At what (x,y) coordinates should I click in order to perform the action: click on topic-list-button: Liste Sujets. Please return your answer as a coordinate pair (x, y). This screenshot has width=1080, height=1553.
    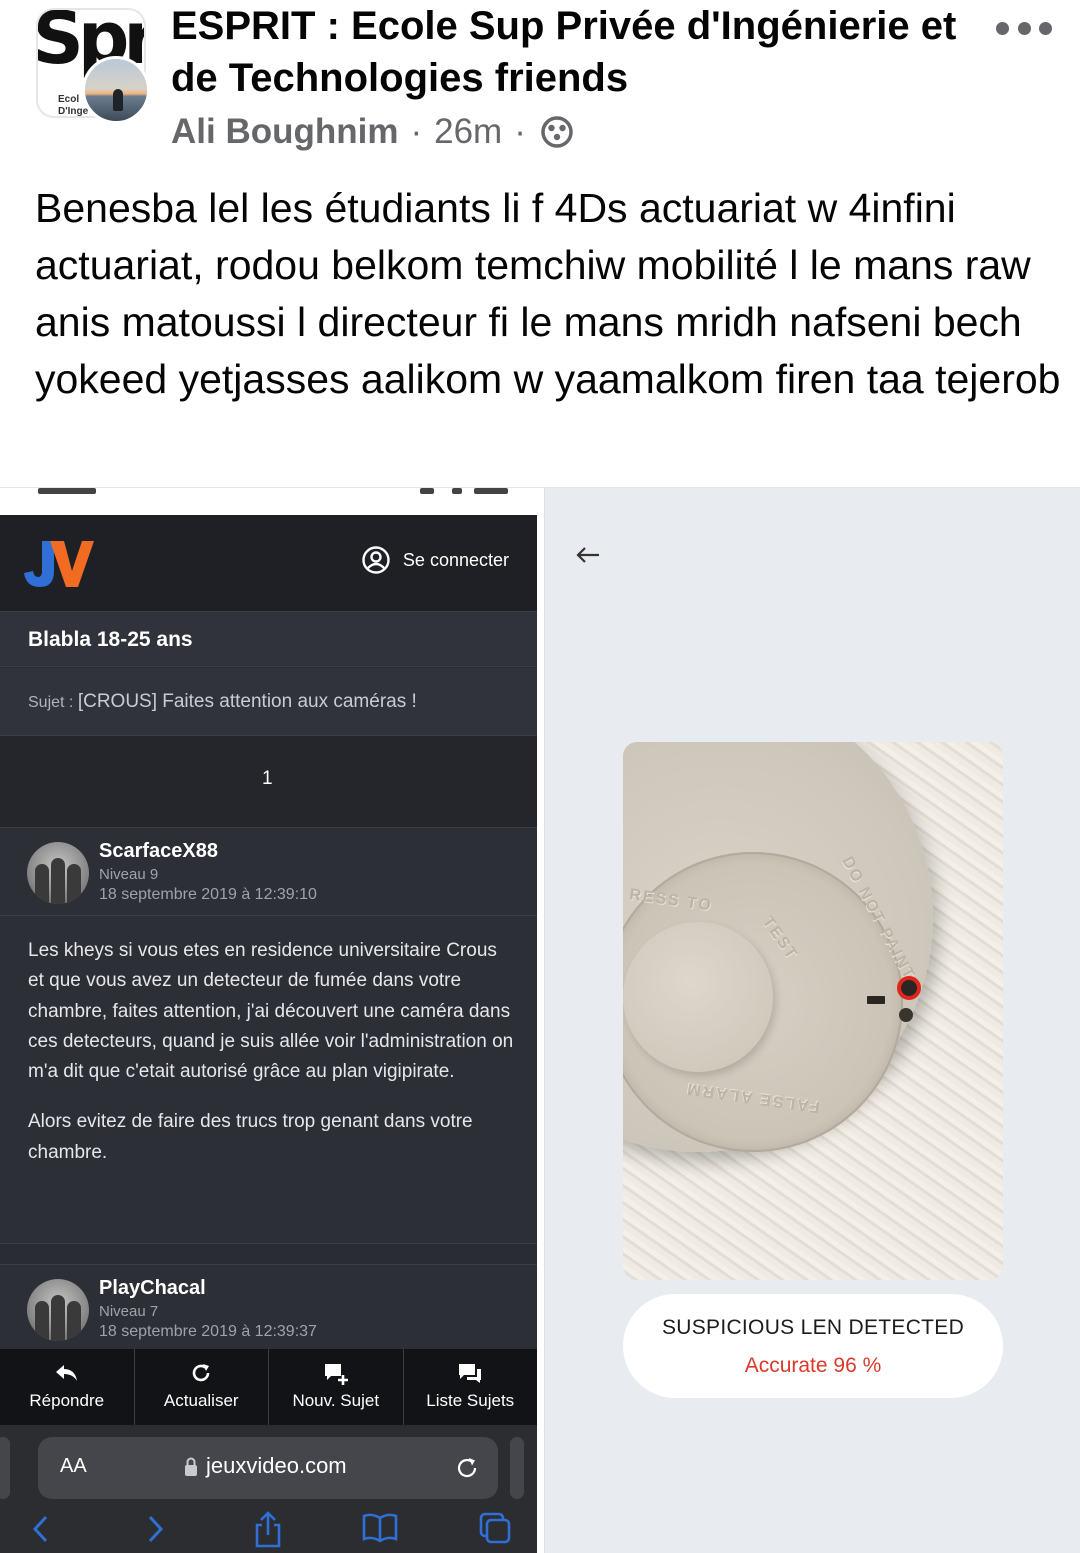
    Looking at the image, I should click on (471, 1387).